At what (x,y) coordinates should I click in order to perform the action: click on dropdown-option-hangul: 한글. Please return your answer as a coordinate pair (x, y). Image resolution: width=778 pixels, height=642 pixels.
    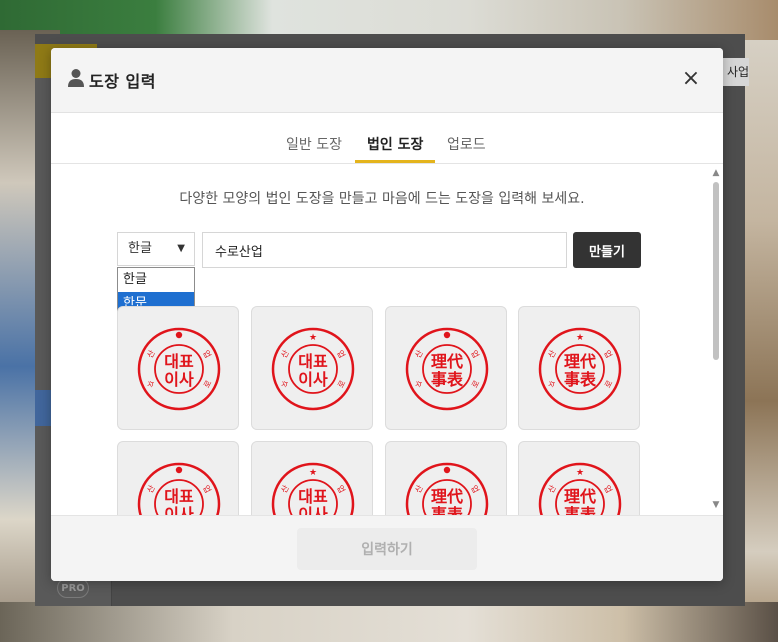
    Looking at the image, I should click on (156, 280).